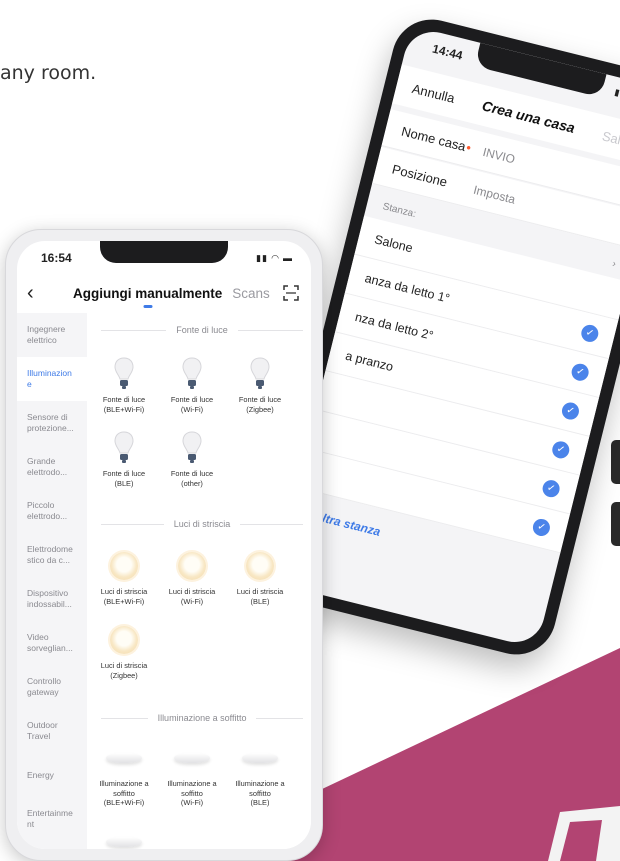  I want to click on section-title: Illuminazione a soffitto, so click(202, 718).